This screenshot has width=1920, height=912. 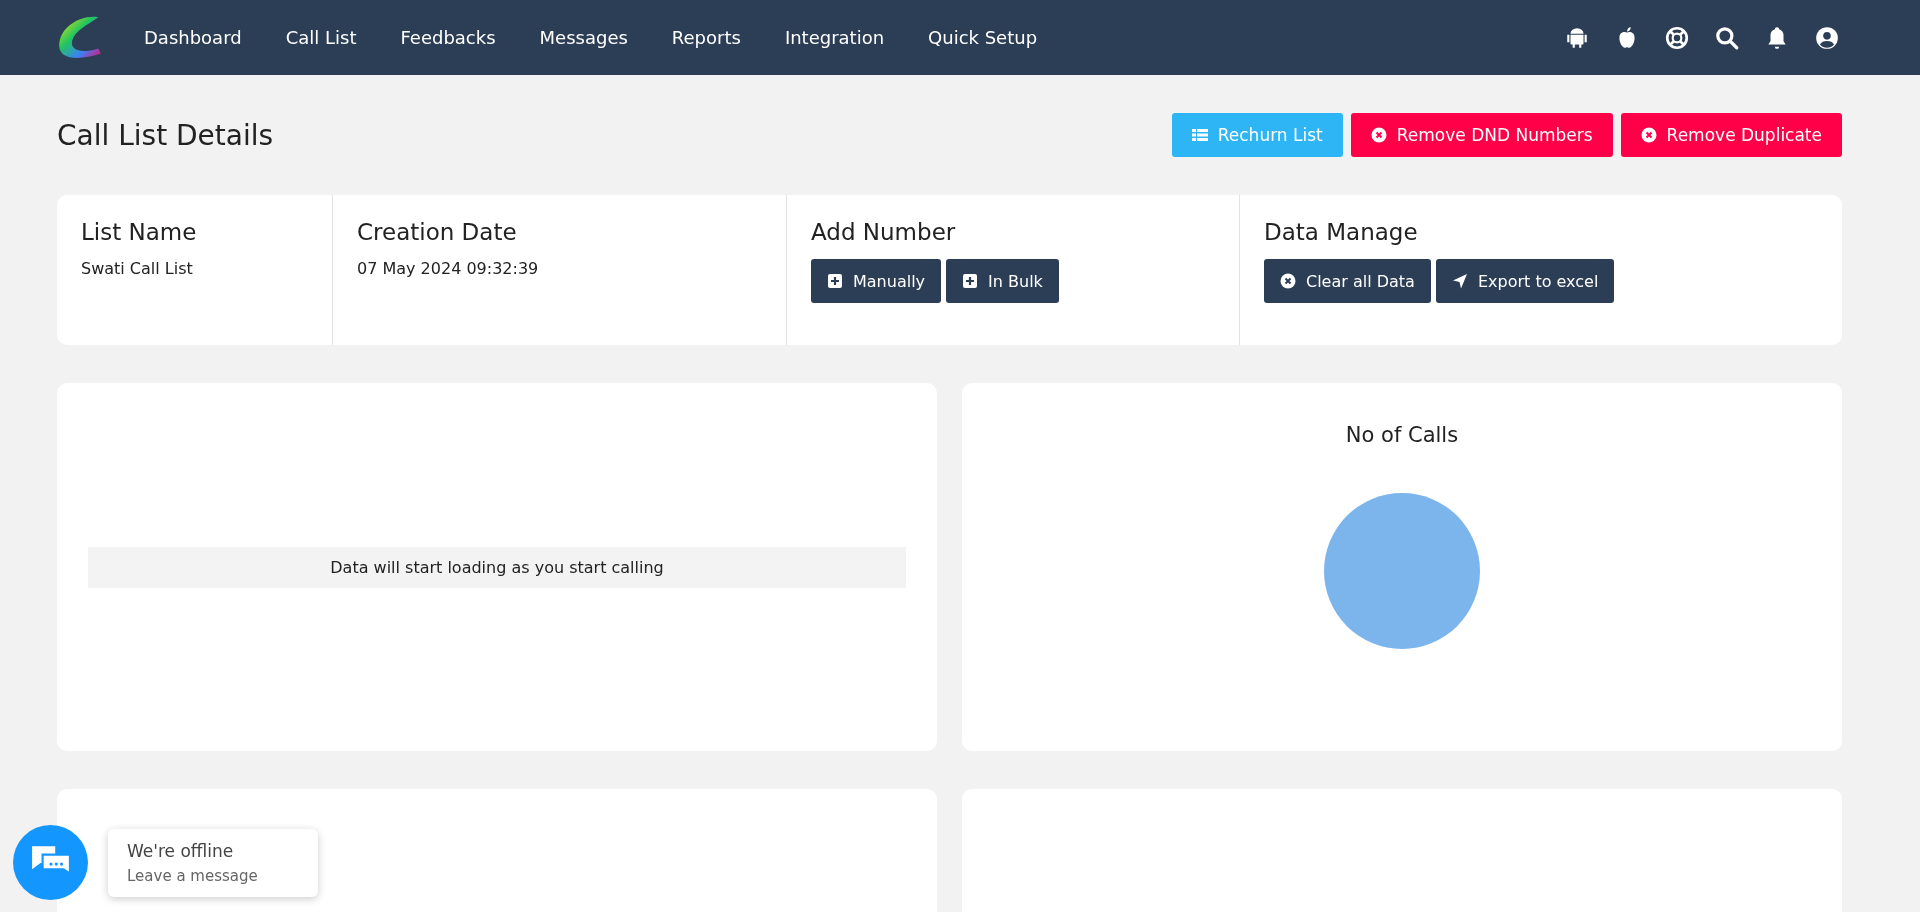 I want to click on empty-message: Data will start loading as you start calling, so click(x=497, y=567).